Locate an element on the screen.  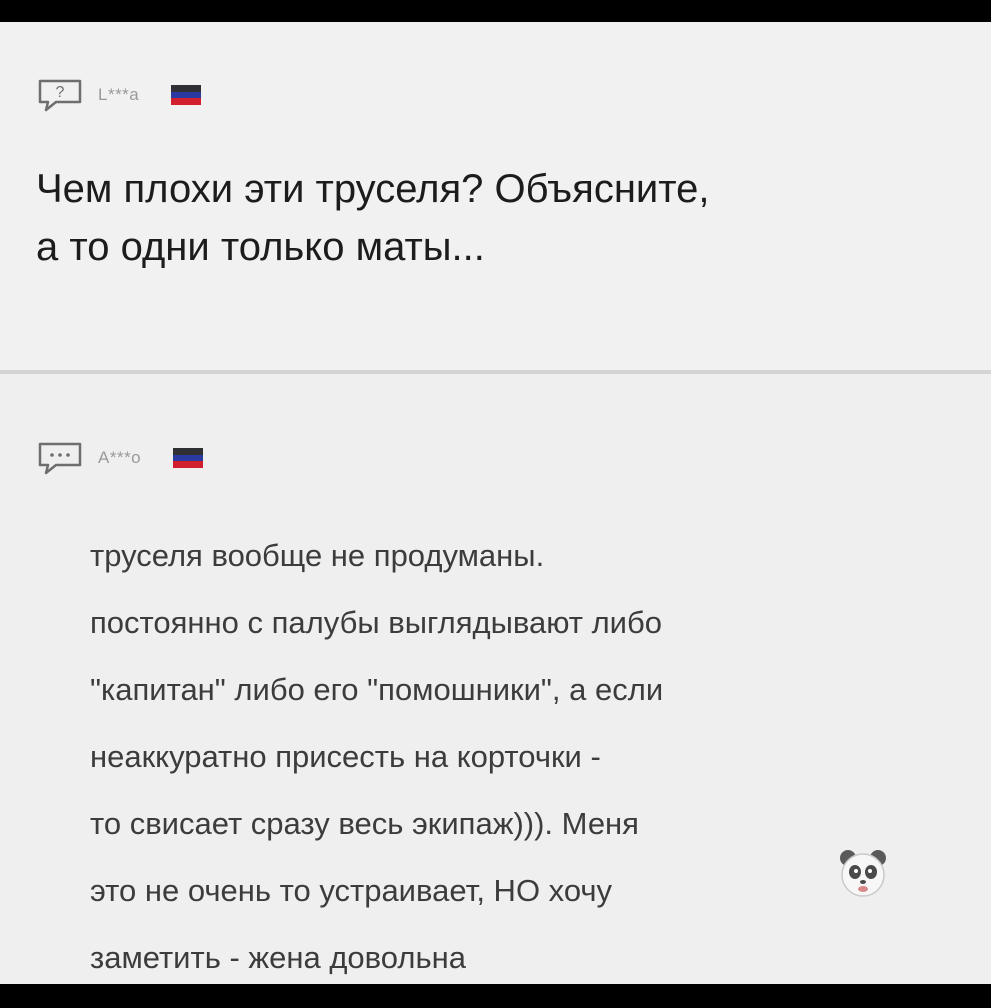
question-bubble-icon: ? is located at coordinates (60, 95).